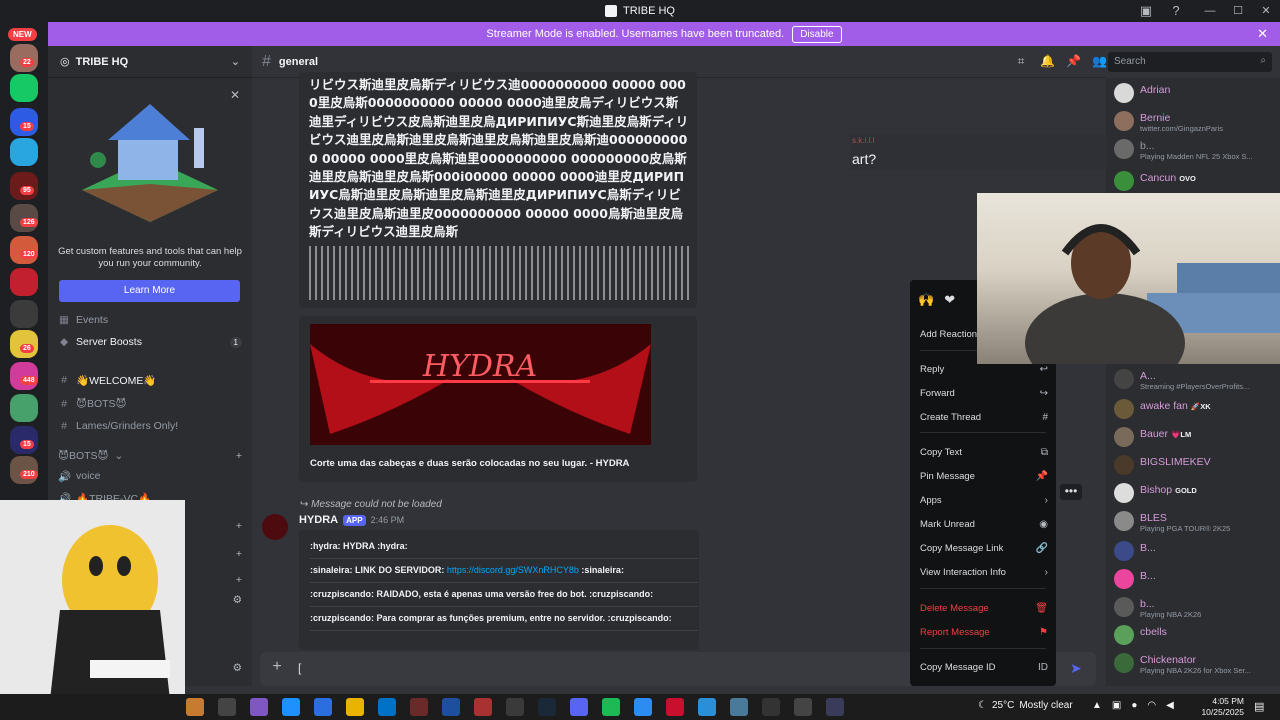  I want to click on member-item: Bernie twitter.com/GingaznParis, so click(1196, 121).